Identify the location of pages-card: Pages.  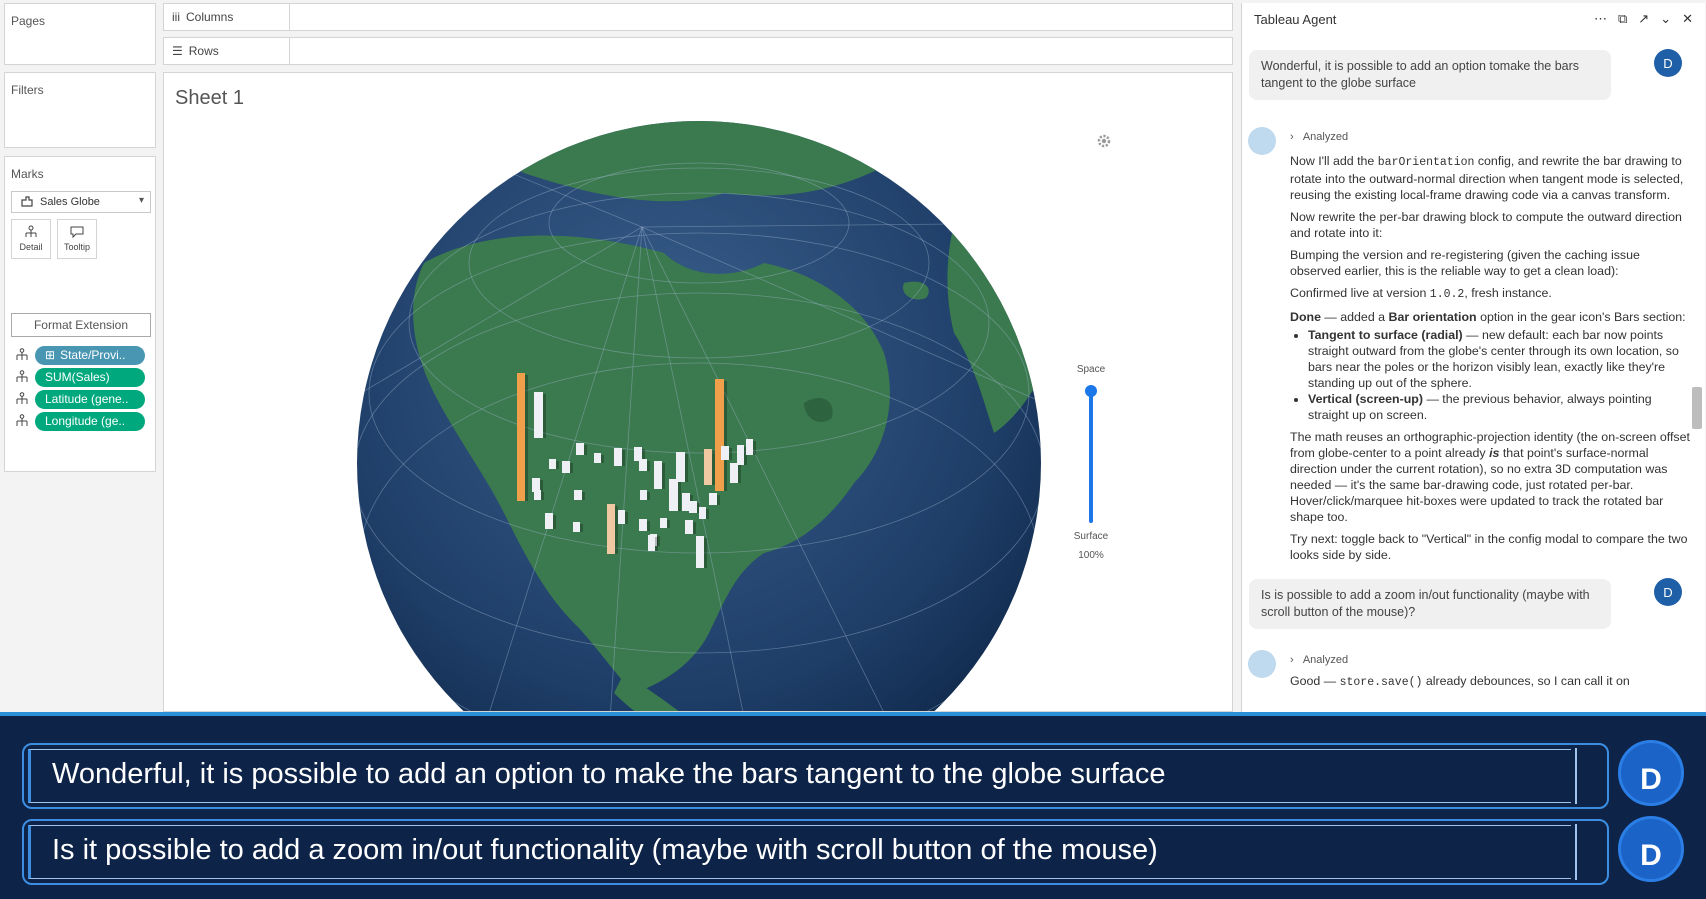
(80, 34).